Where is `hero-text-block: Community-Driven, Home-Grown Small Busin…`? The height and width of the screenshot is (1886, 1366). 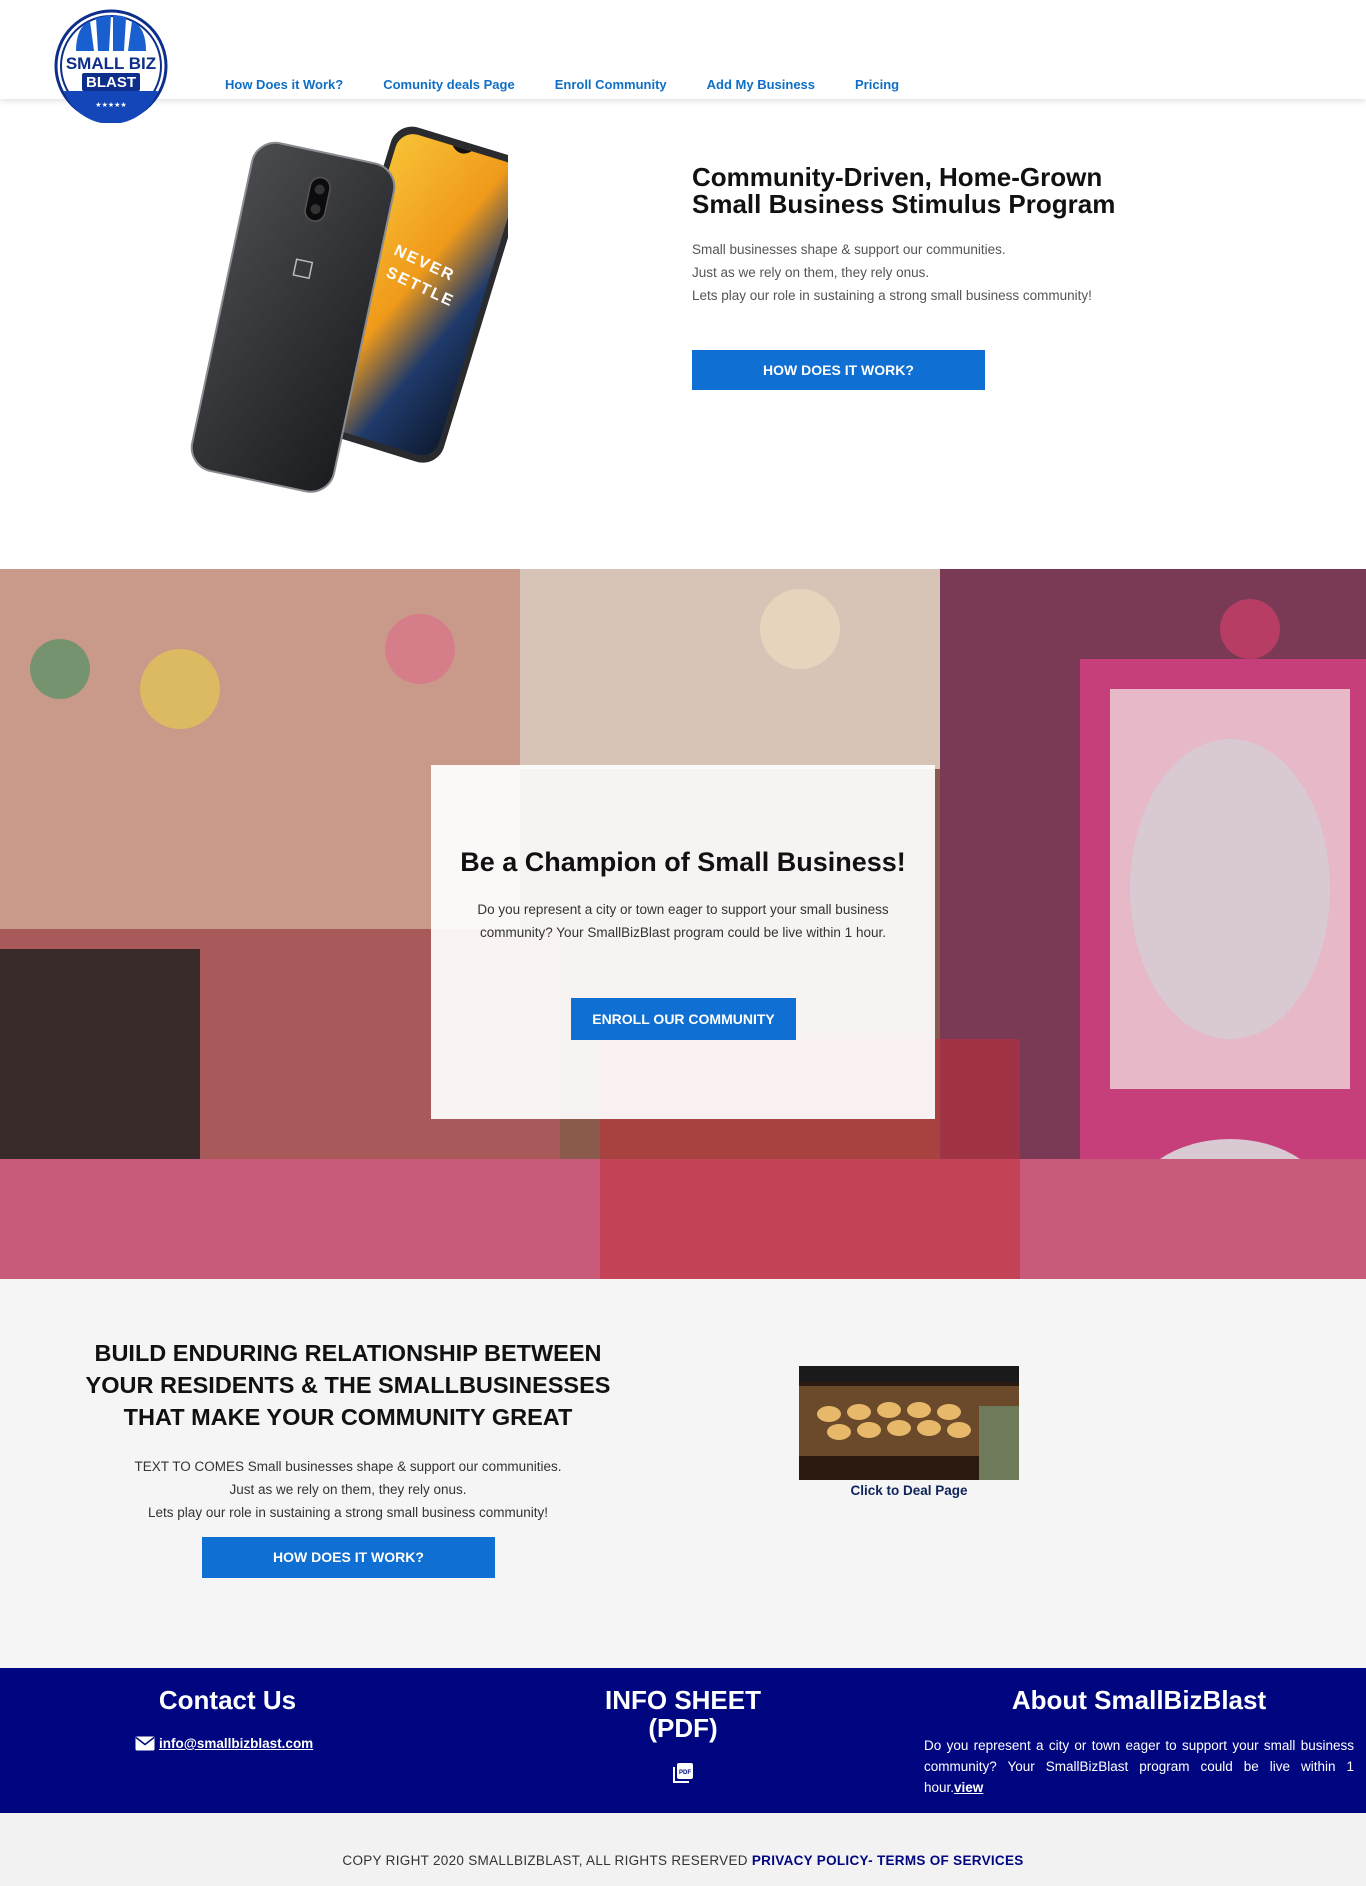
hero-text-block: Community-Driven, Home-Grown Small Busin… is located at coordinates (952, 235).